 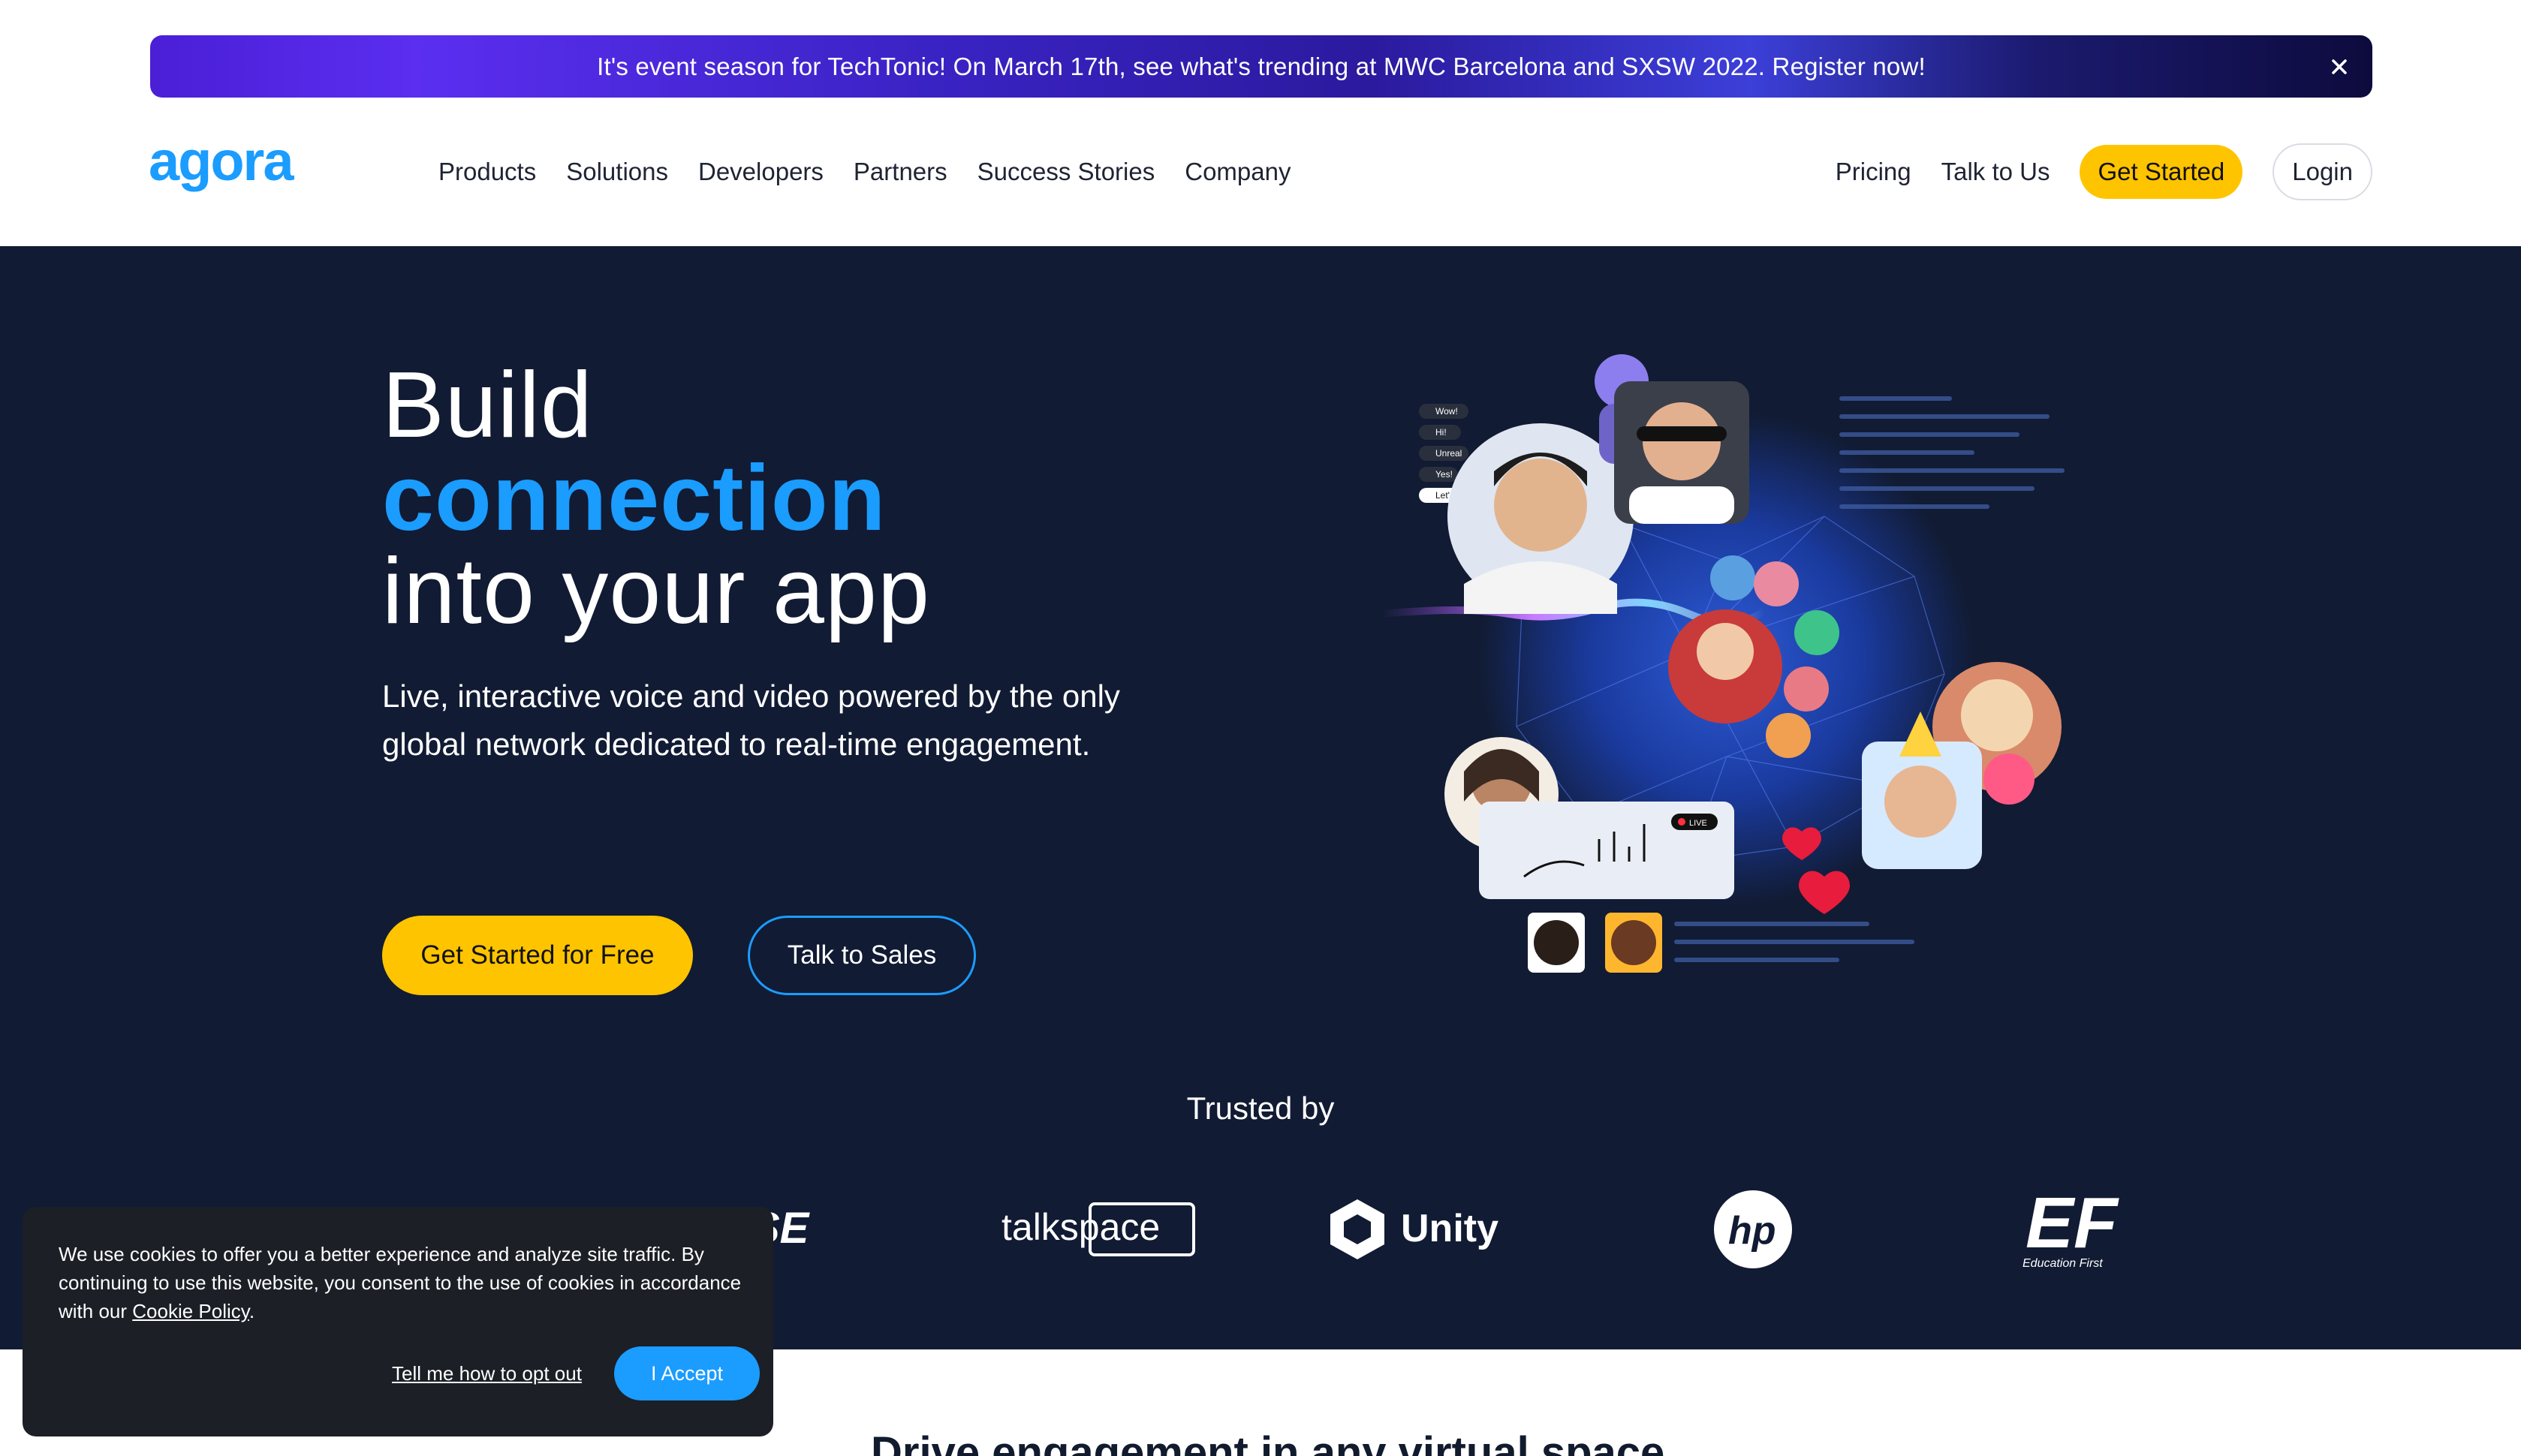 What do you see at coordinates (1260, 1108) in the screenshot?
I see `trusted-by-title: Trusted by` at bounding box center [1260, 1108].